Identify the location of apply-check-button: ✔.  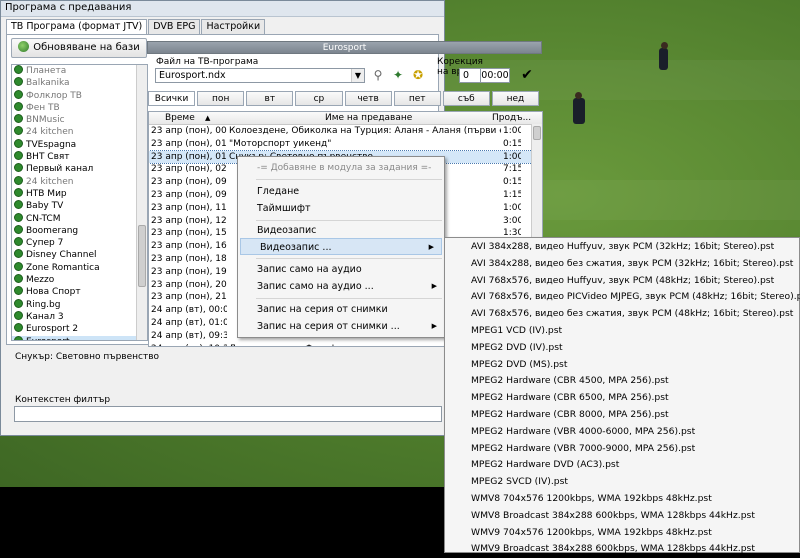
(527, 75).